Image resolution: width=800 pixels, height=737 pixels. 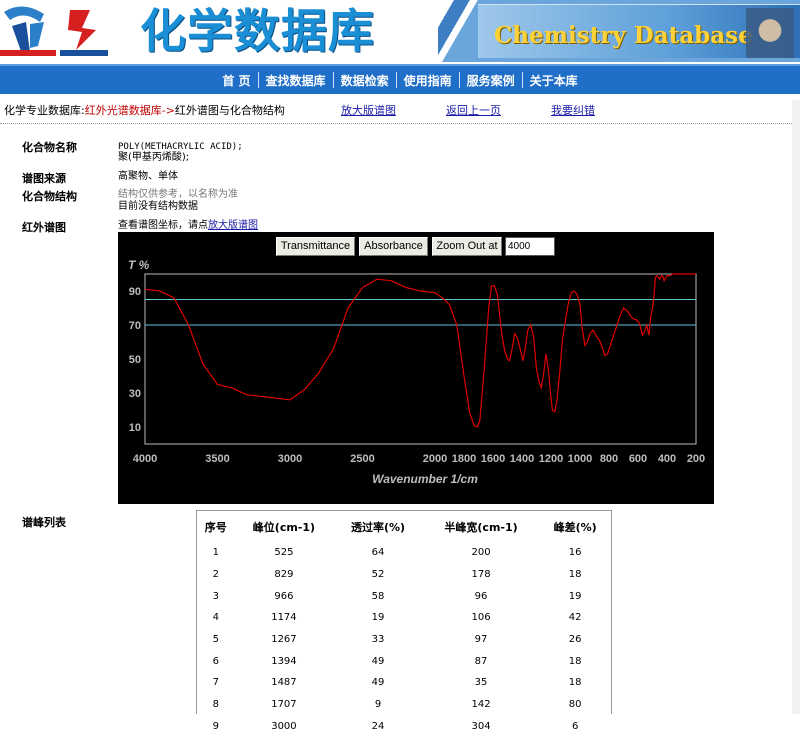 What do you see at coordinates (696, 459) in the screenshot?
I see `x-tick-label: 200` at bounding box center [696, 459].